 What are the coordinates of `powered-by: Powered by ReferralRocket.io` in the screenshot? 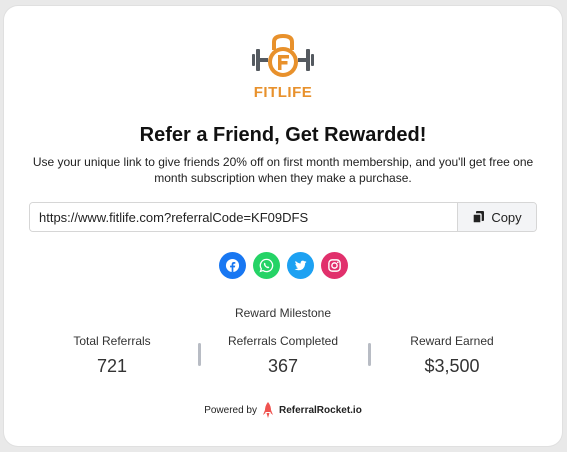 It's located at (283, 410).